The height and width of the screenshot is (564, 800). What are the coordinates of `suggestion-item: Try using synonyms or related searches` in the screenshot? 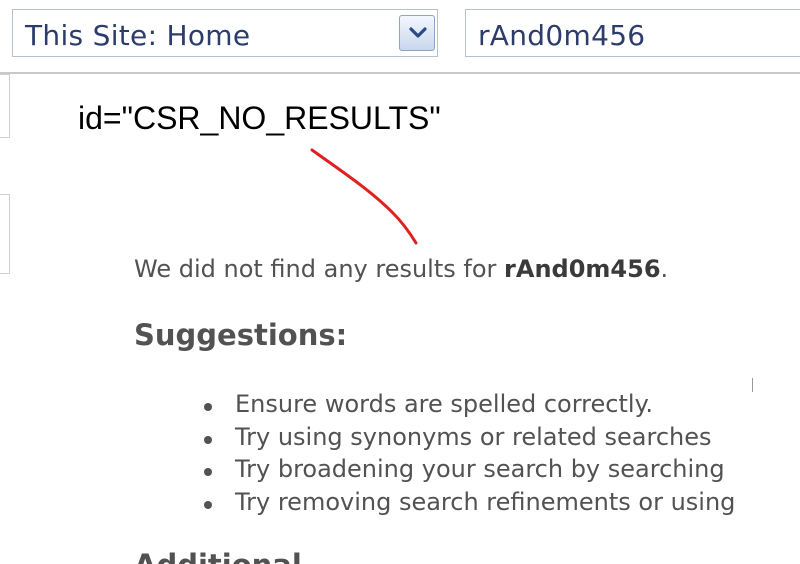 It's located at (467, 439).